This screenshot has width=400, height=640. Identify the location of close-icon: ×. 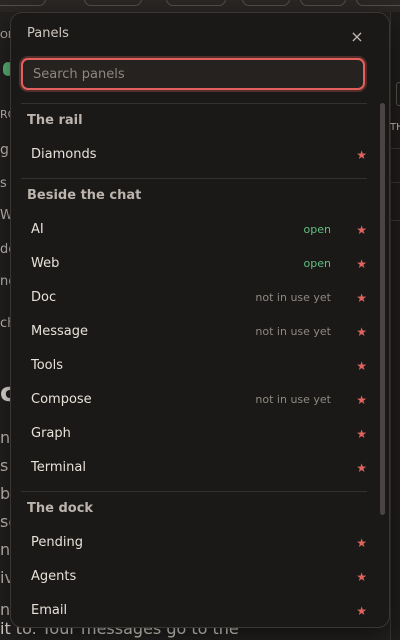
(357, 36).